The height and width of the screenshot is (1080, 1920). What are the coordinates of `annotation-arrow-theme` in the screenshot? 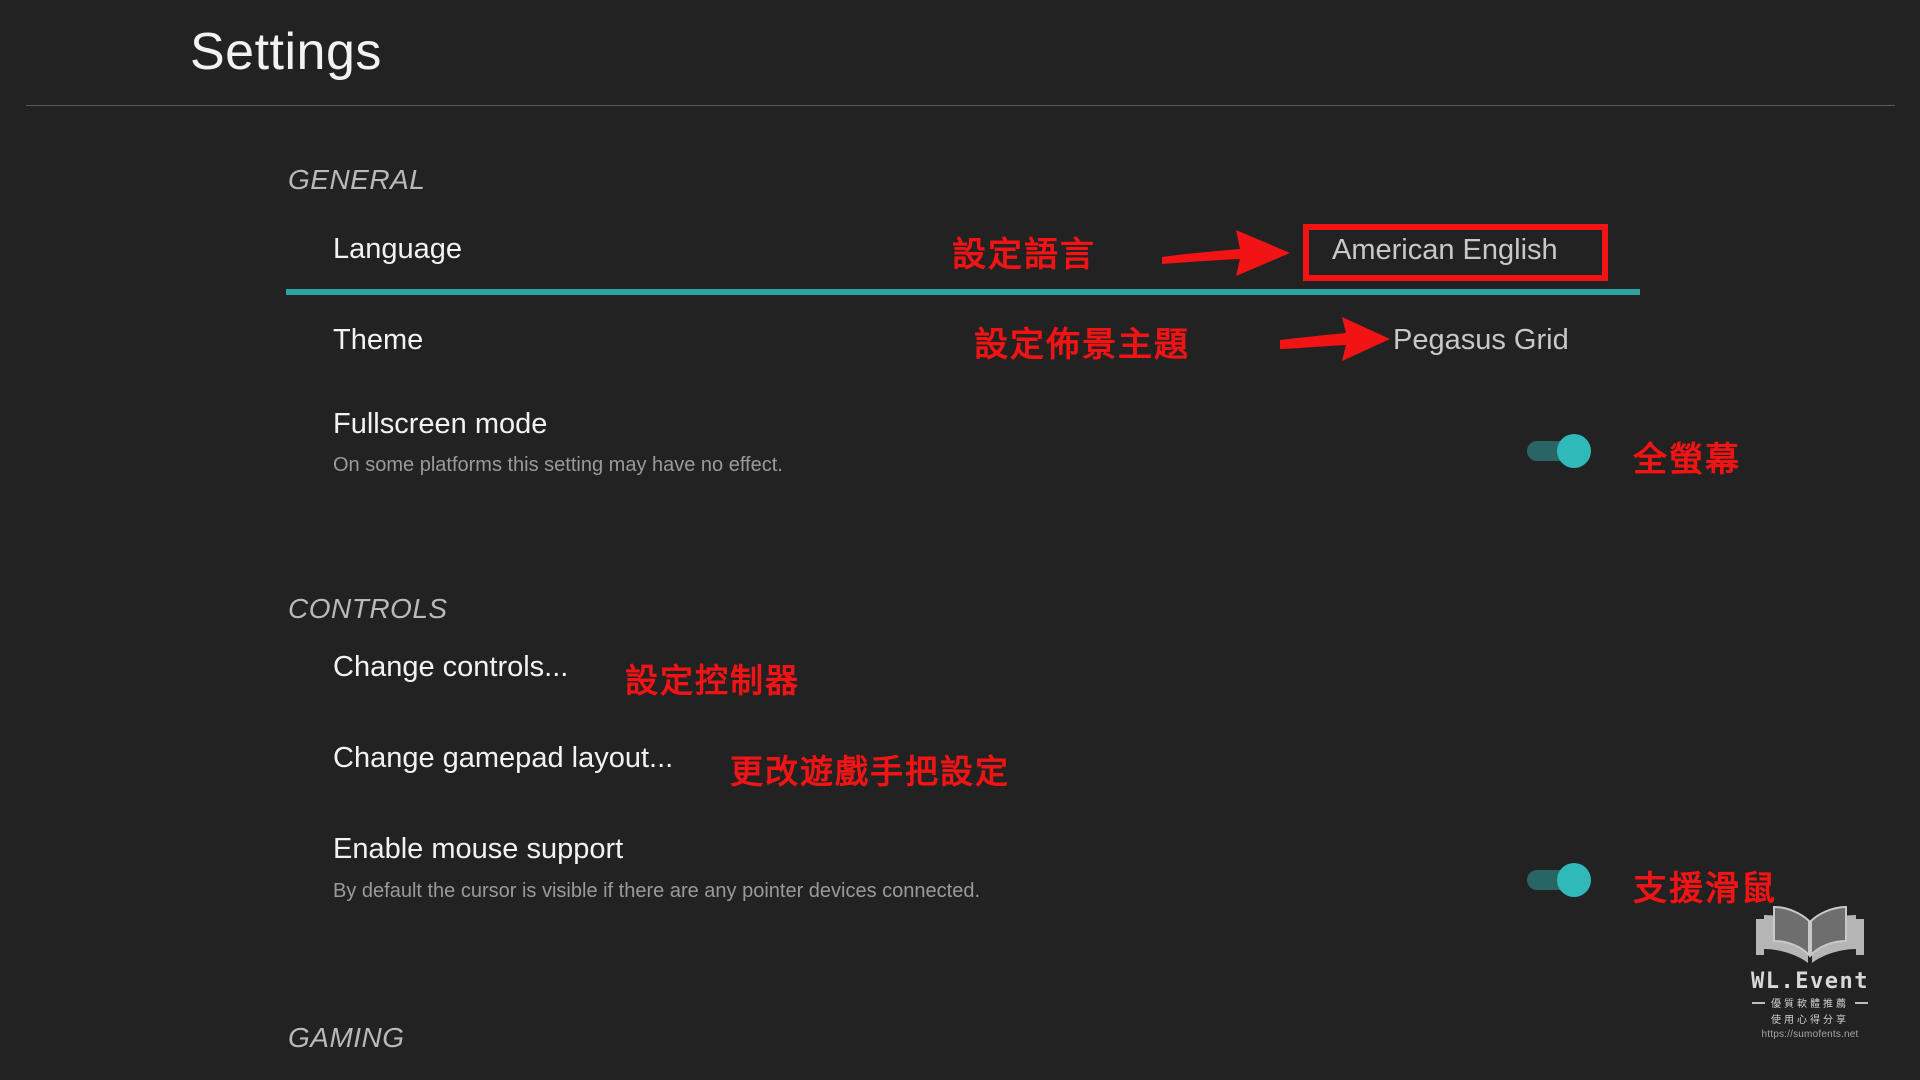 It's located at (1336, 342).